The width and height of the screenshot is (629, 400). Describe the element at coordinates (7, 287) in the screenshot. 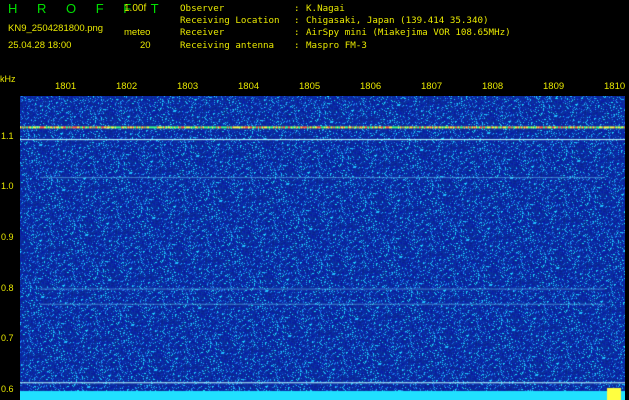

I see `y-tick-label: 0.8` at that location.